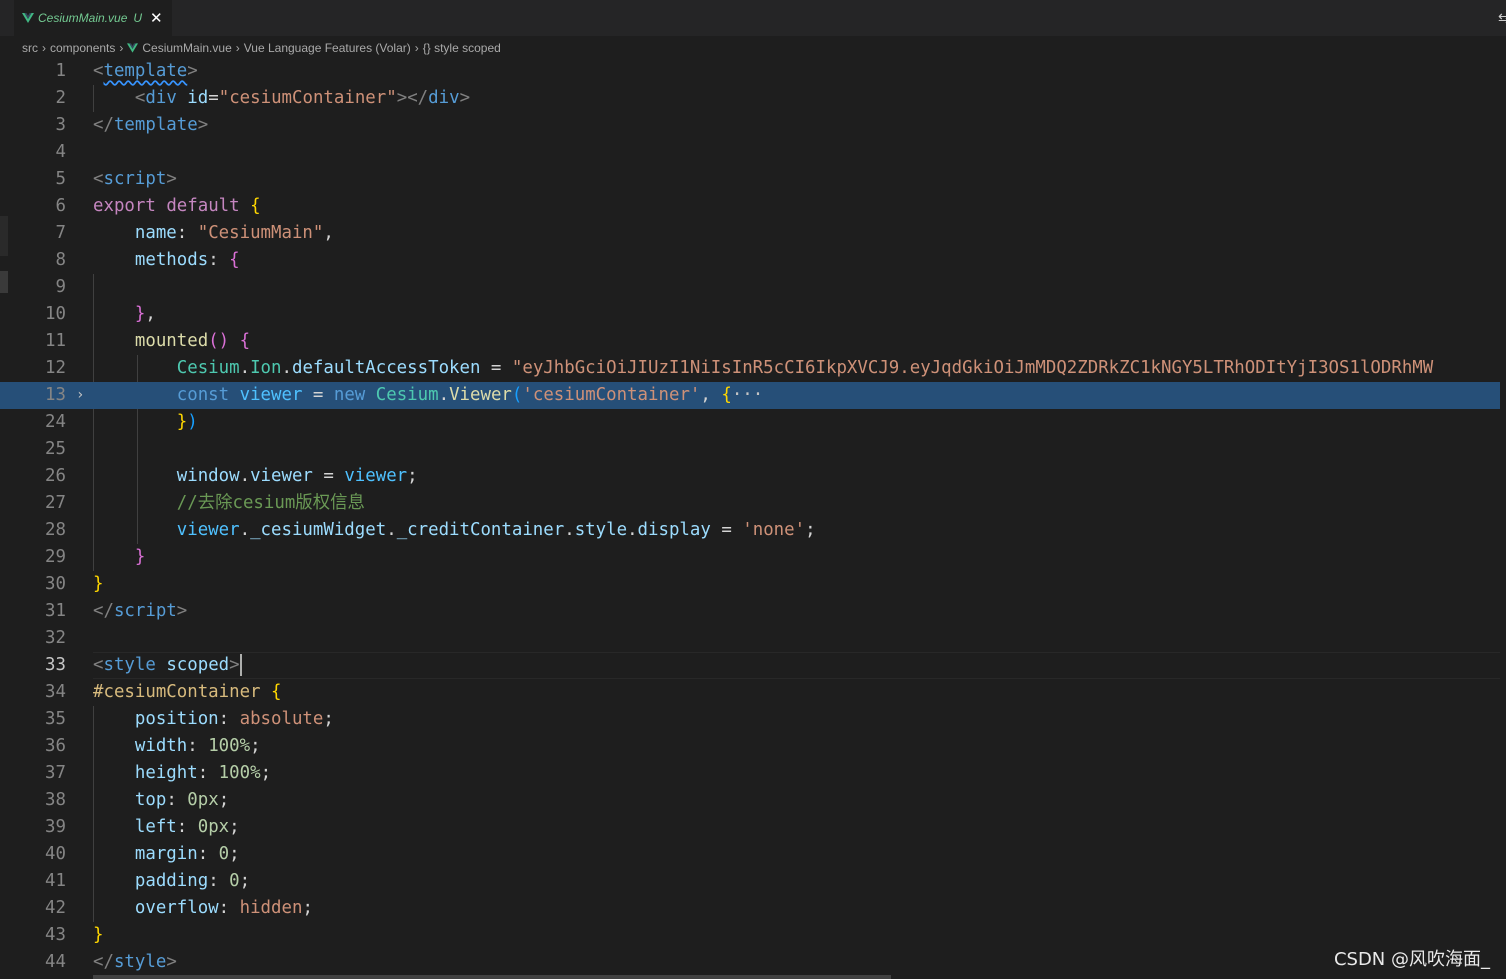 The image size is (1506, 979). Describe the element at coordinates (750, 854) in the screenshot. I see `code-line: 40 margin: 0;` at that location.